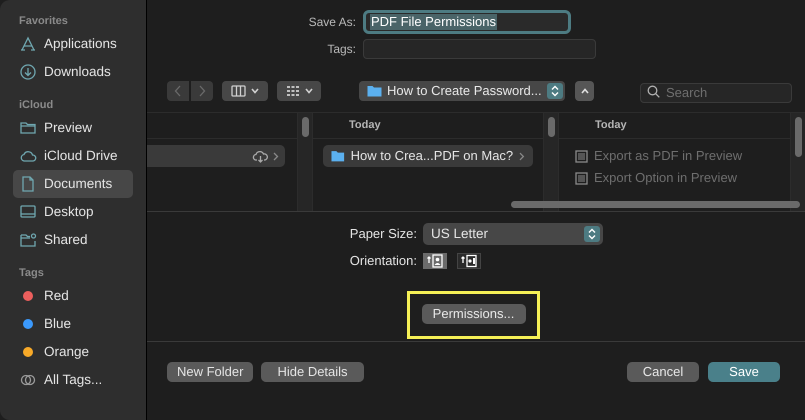 Image resolution: width=805 pixels, height=420 pixels. Describe the element at coordinates (238, 91) in the screenshot. I see `columns-icon` at that location.